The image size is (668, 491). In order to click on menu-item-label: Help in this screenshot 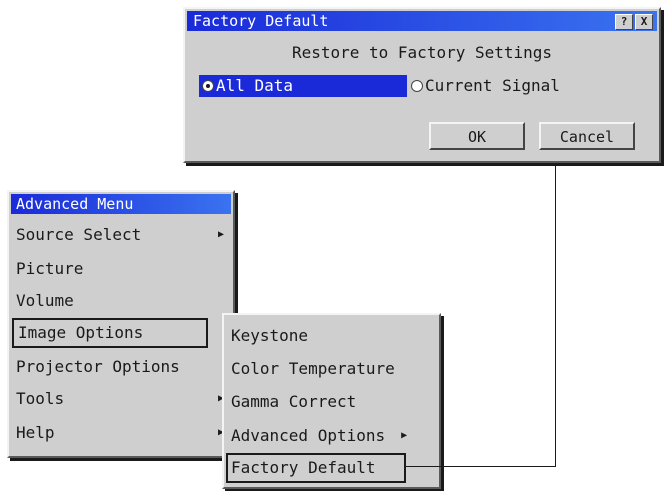, I will do `click(35, 432)`.